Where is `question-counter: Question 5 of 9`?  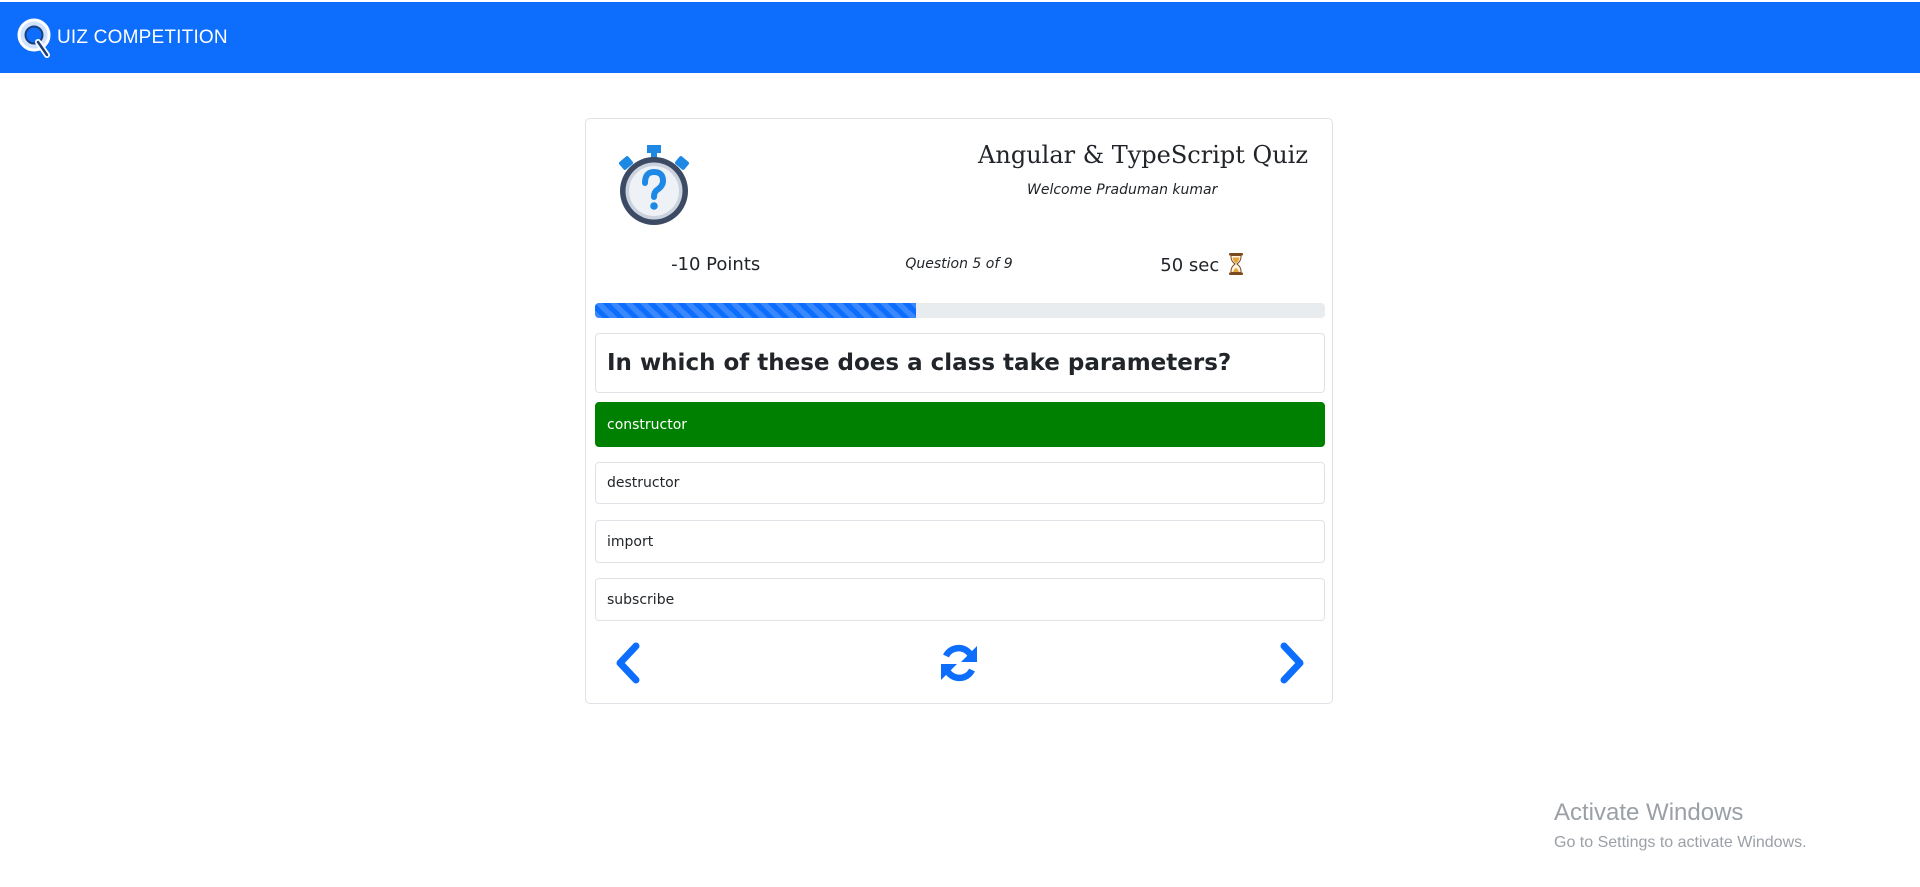
question-counter: Question 5 of 9 is located at coordinates (959, 264).